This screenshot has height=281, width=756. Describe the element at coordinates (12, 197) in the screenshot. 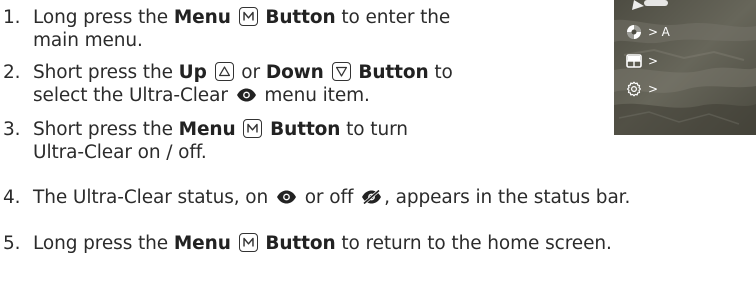

I see `step-number: 4.` at that location.